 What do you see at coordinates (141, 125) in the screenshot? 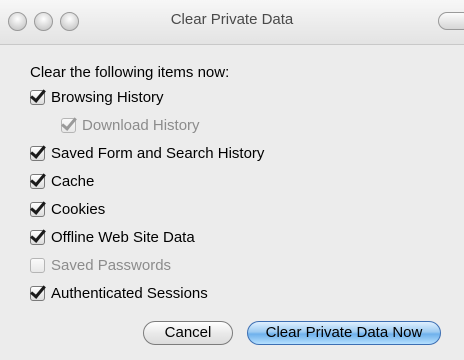
I see `download-history-label: Download History` at bounding box center [141, 125].